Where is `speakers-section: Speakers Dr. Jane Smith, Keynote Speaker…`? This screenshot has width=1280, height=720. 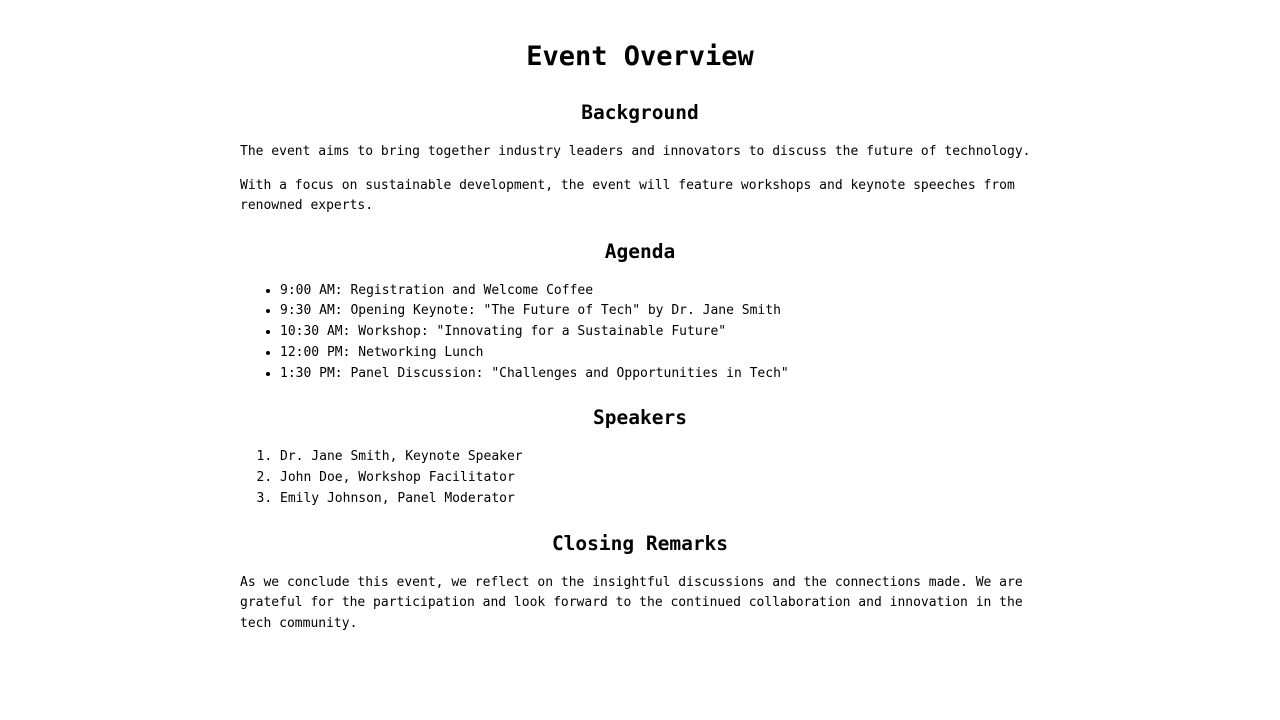 speakers-section: Speakers Dr. Jane Smith, Keynote Speaker… is located at coordinates (640, 457).